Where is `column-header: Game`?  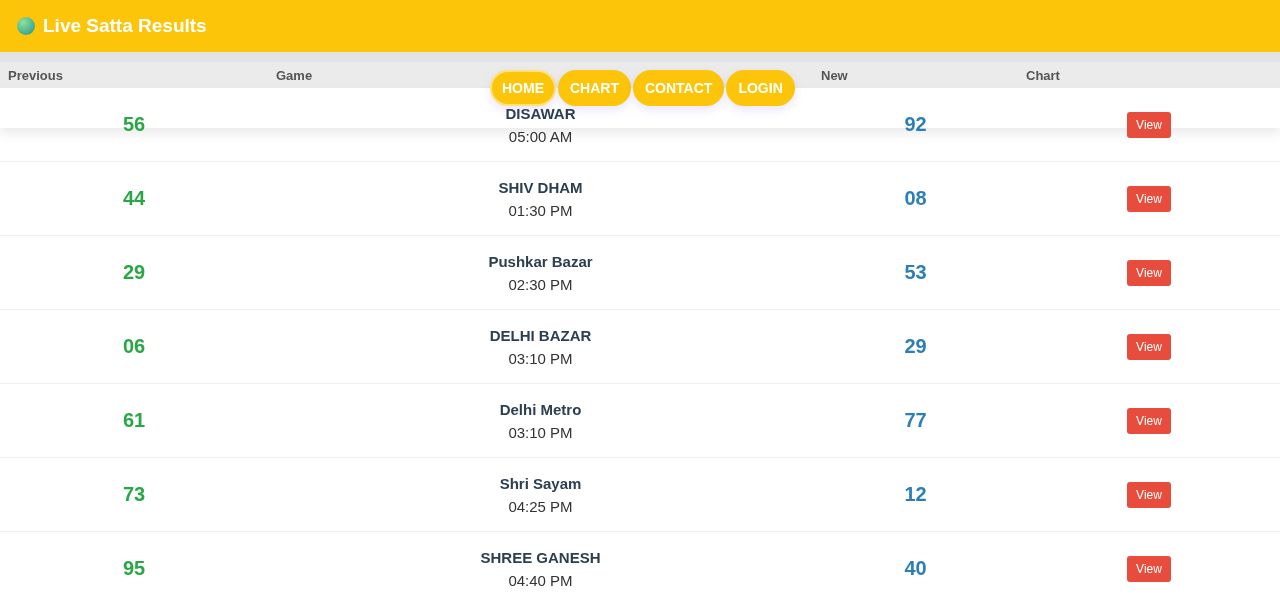
column-header: Game is located at coordinates (294, 75).